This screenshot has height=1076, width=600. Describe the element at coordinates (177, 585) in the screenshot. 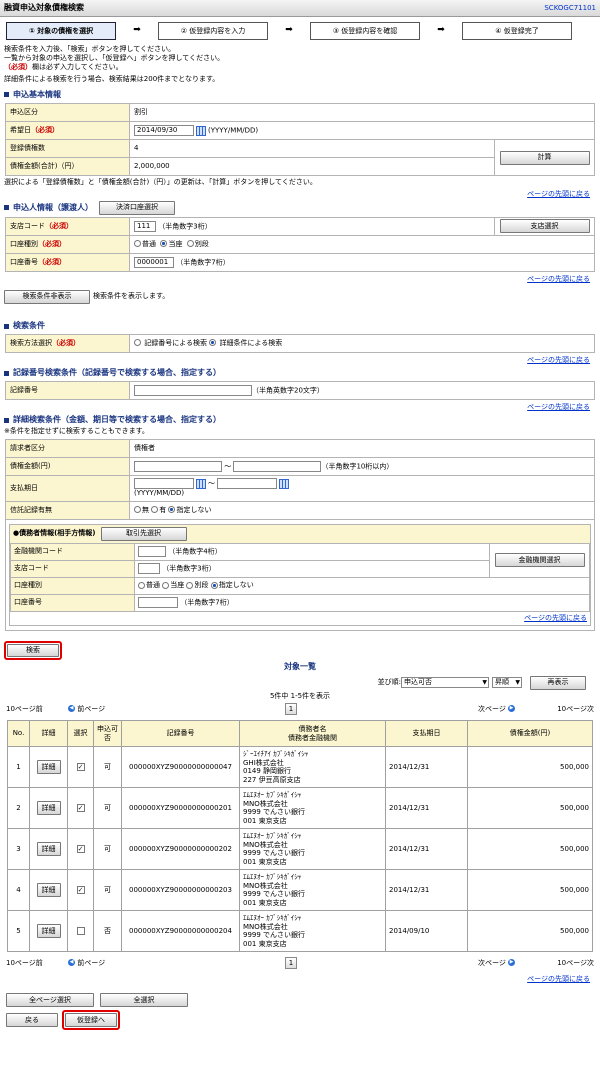

I see `radio-label: 当座` at that location.